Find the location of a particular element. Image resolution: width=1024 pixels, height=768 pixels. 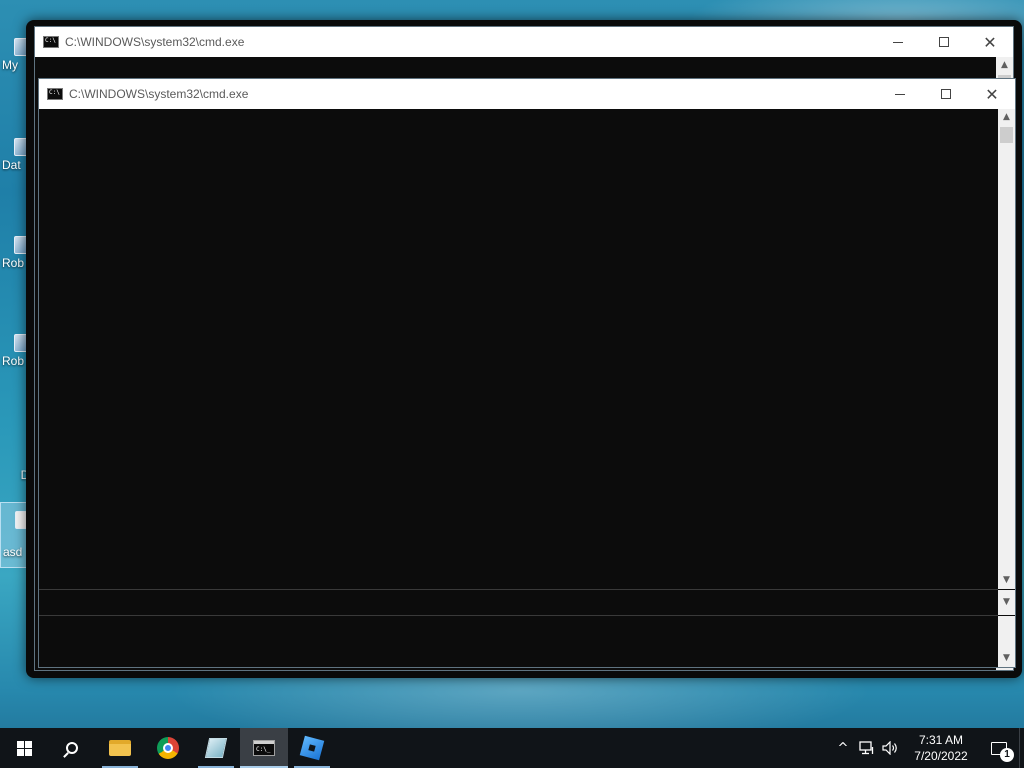

chevron-up-icon: ^ is located at coordinates (843, 748).